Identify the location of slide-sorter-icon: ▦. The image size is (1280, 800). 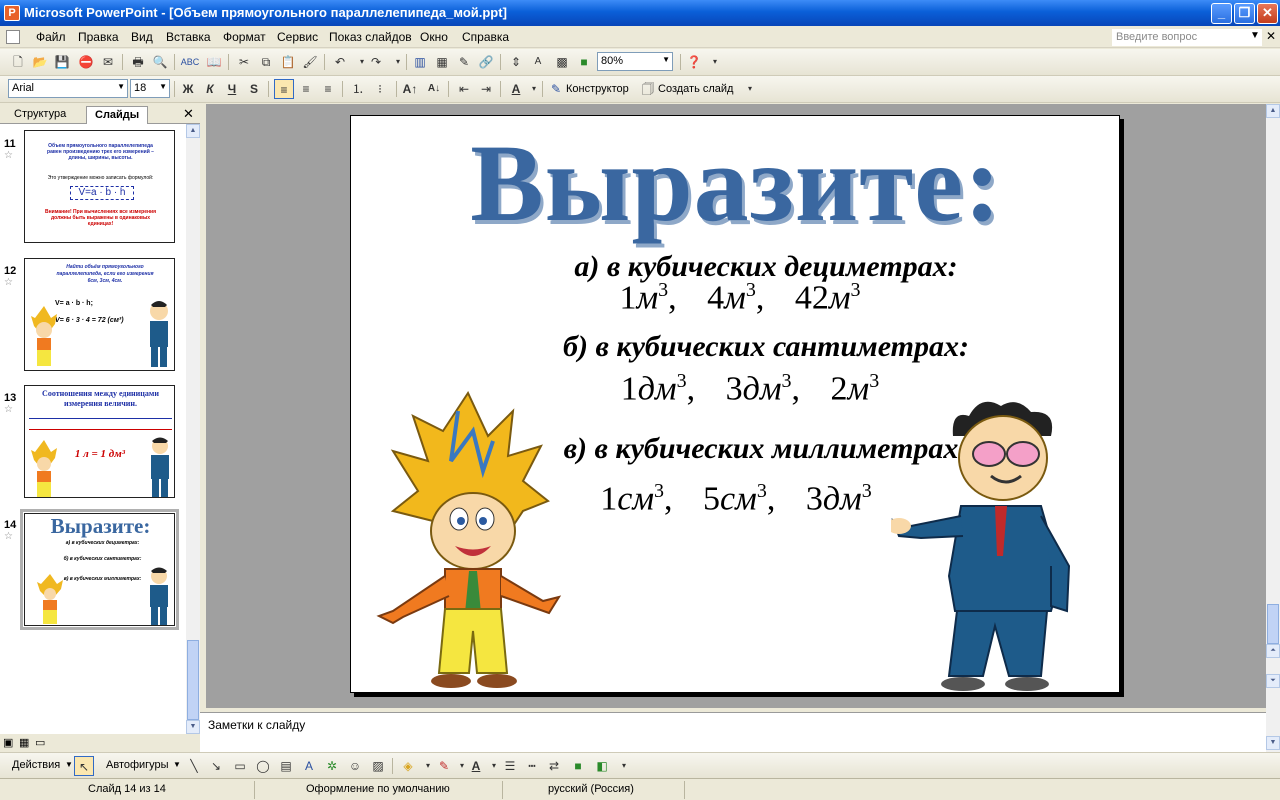
(24, 742).